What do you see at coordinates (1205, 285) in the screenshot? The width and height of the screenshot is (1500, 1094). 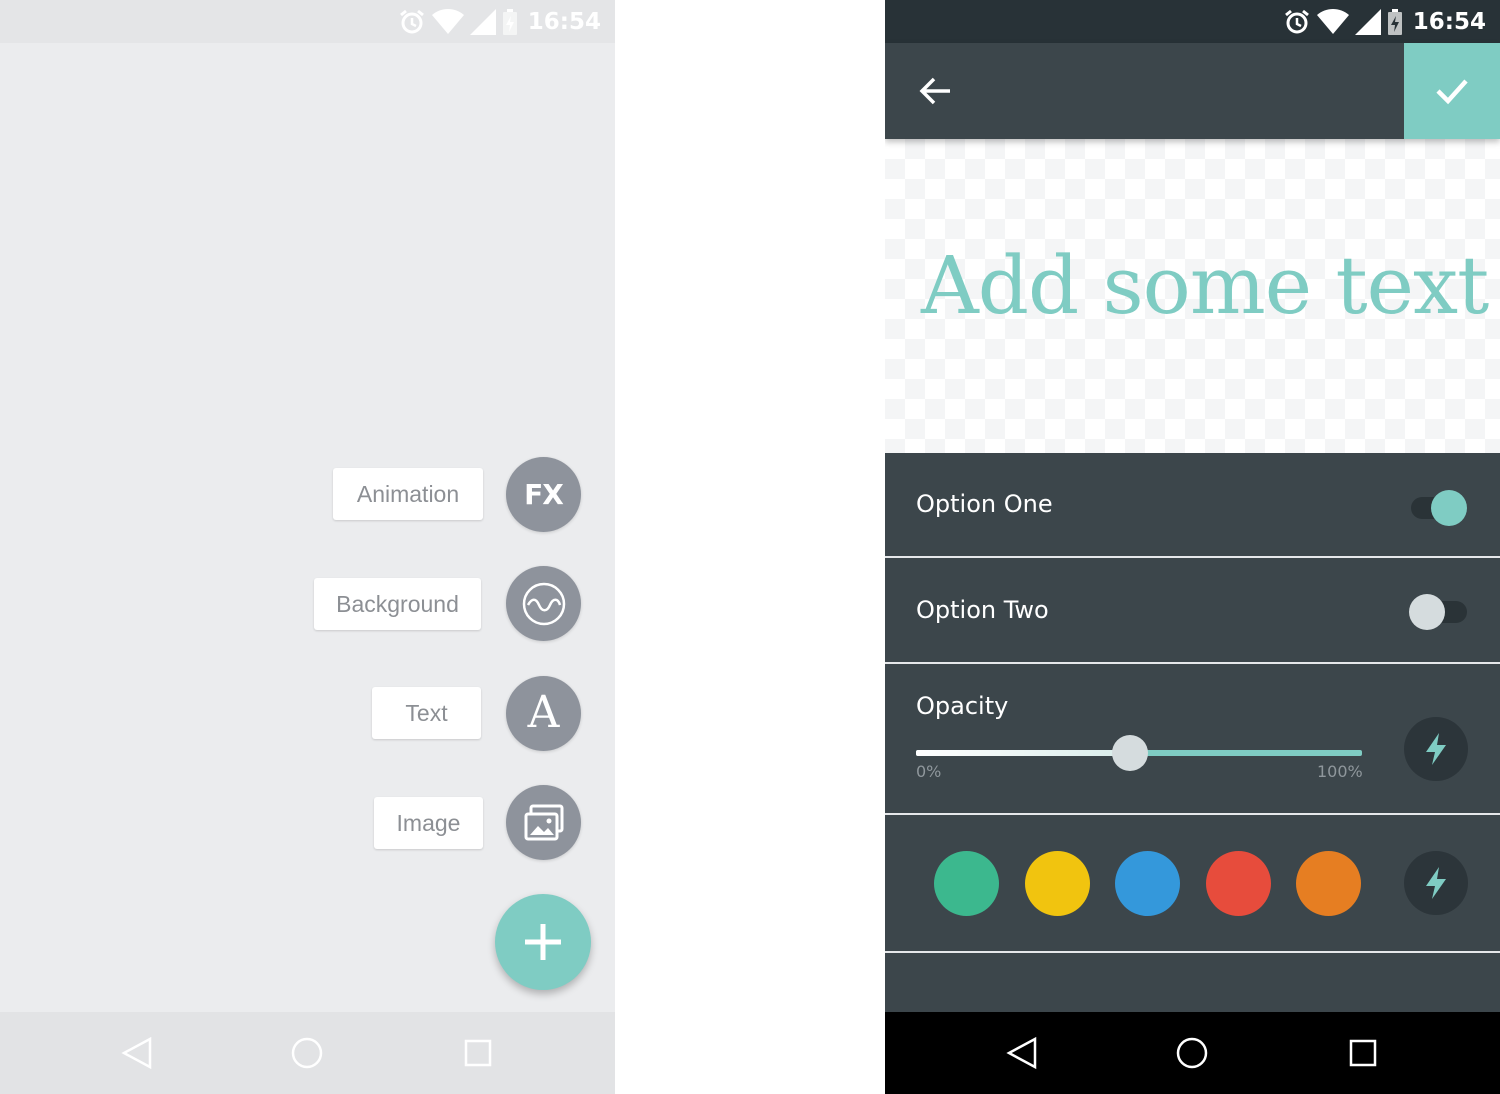 I see `canvas-text: Add some text` at bounding box center [1205, 285].